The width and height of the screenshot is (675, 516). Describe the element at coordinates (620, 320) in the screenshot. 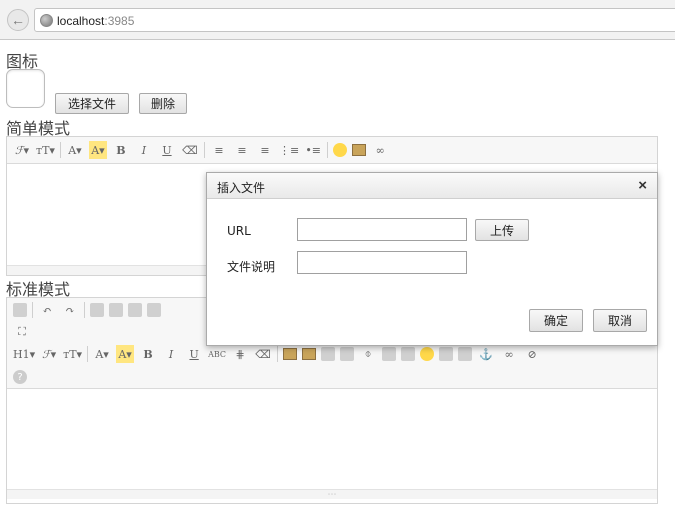

I see `cancel-button: 取消` at that location.